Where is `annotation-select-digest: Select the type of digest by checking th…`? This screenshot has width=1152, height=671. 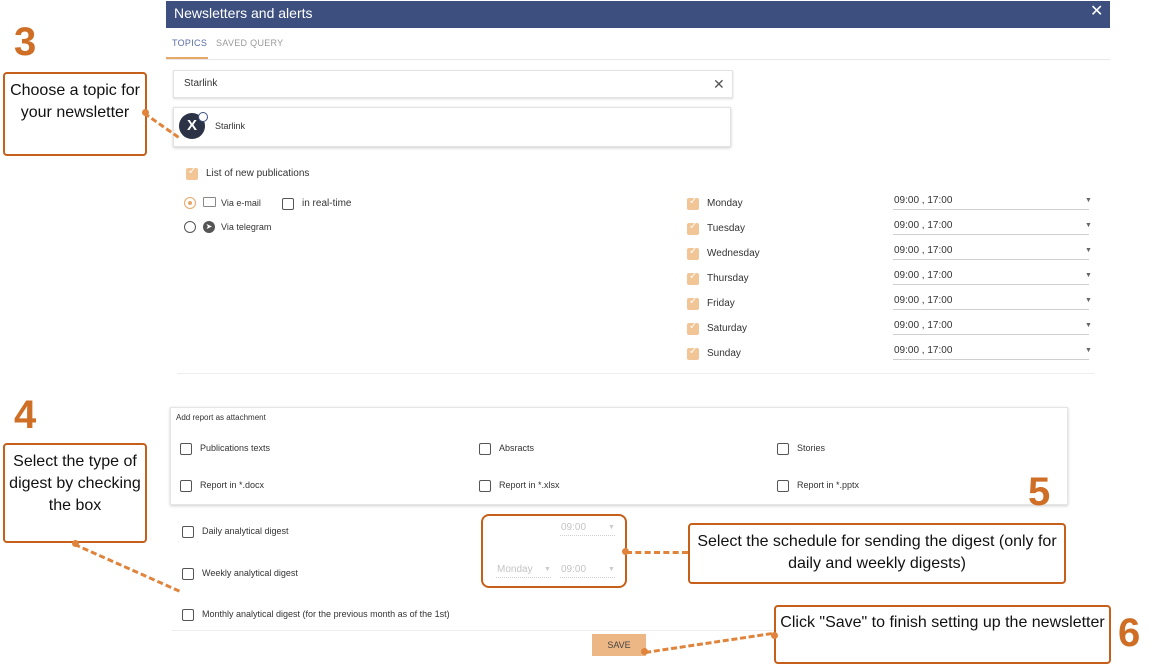
annotation-select-digest: Select the type of digest by checking th… is located at coordinates (75, 493).